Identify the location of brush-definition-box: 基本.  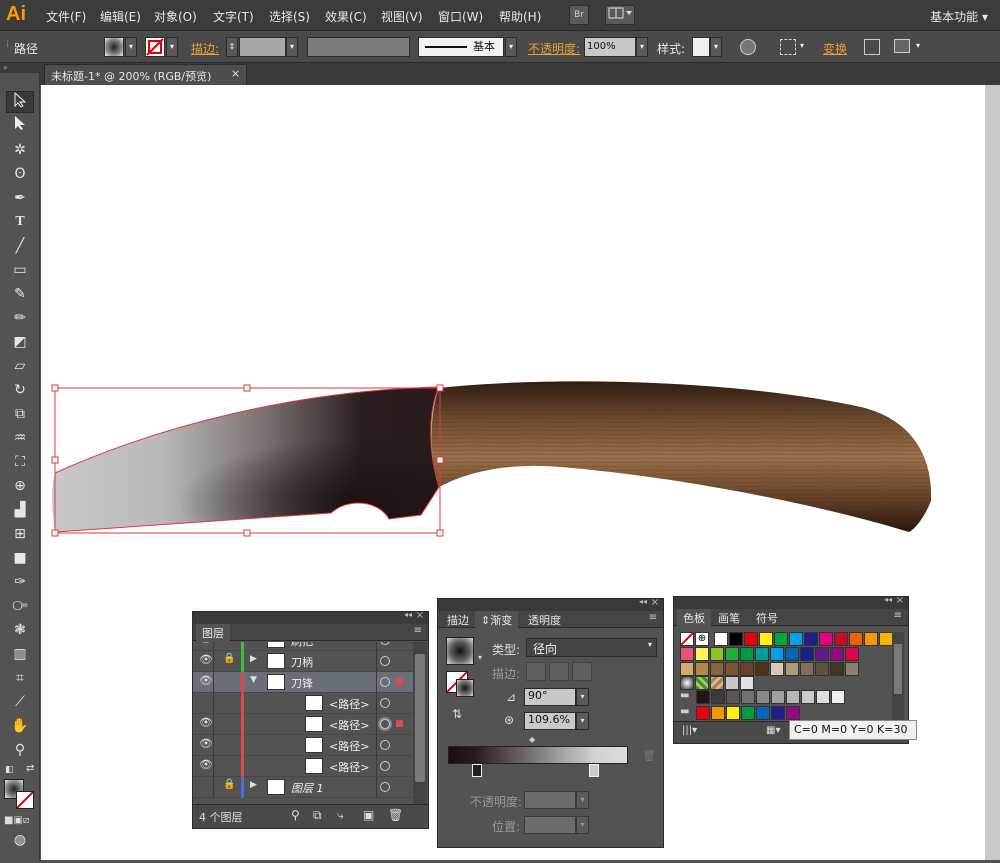
(461, 47).